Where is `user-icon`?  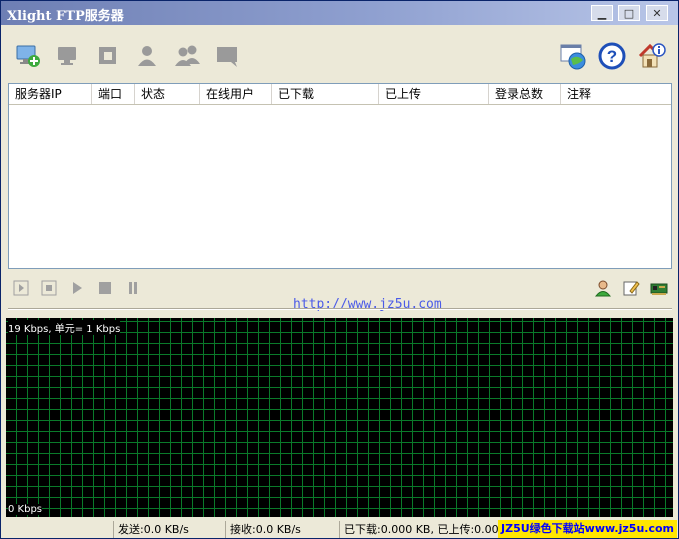 user-icon is located at coordinates (147, 56).